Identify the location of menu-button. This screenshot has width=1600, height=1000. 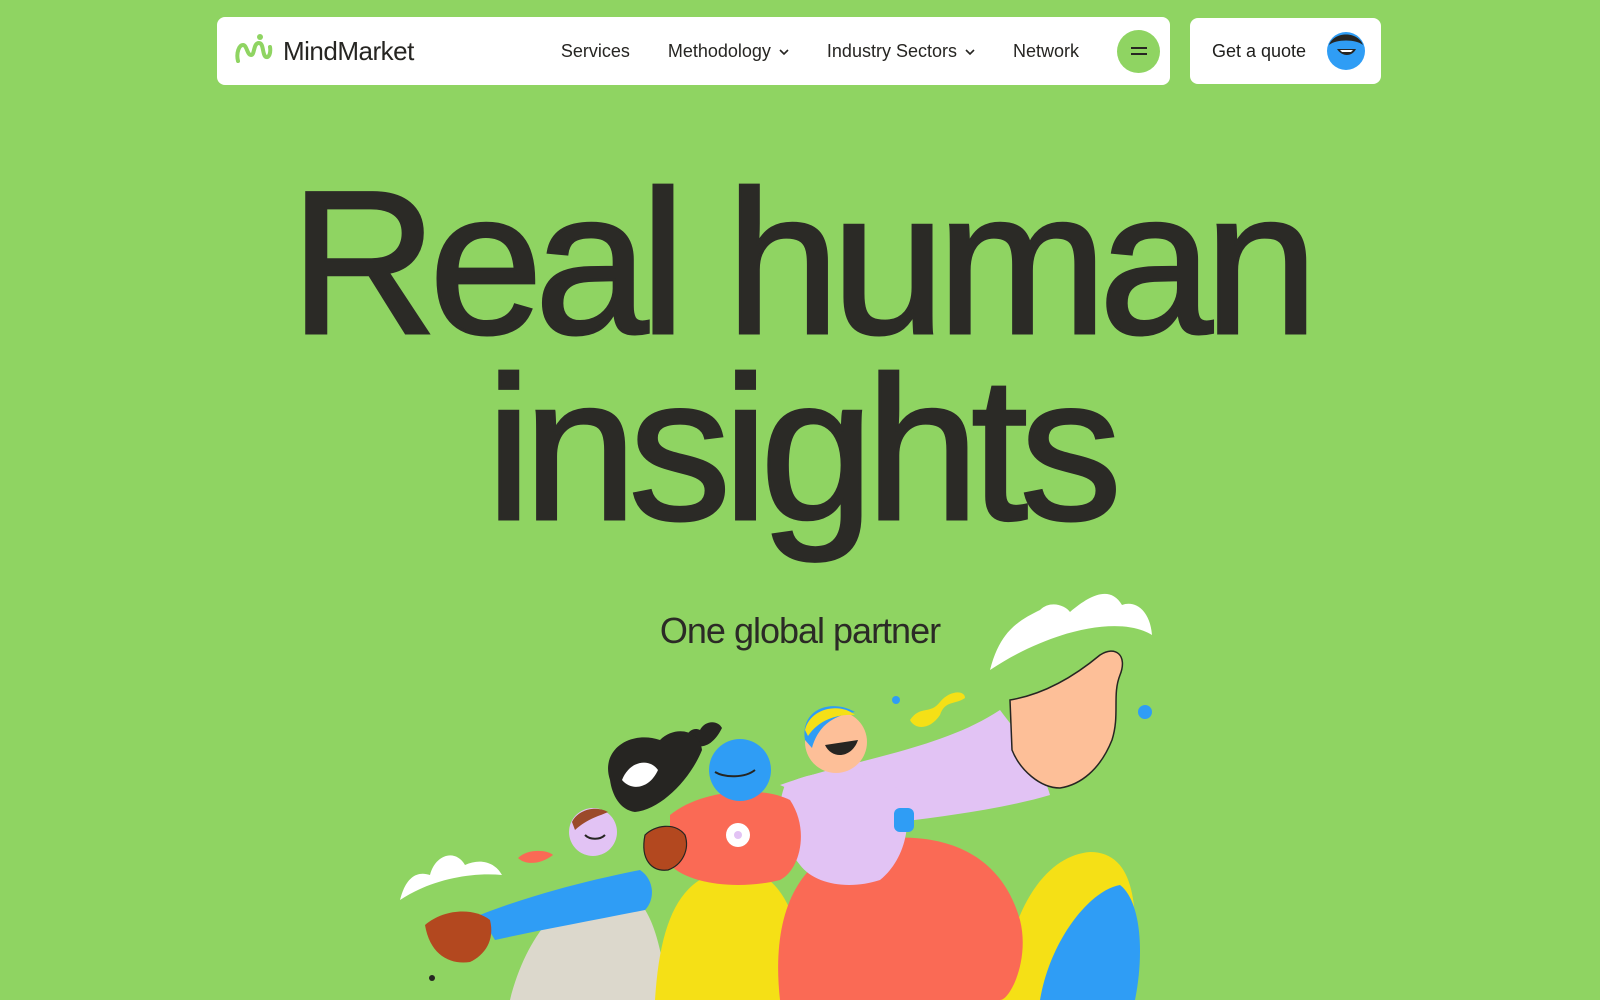
(1138, 51).